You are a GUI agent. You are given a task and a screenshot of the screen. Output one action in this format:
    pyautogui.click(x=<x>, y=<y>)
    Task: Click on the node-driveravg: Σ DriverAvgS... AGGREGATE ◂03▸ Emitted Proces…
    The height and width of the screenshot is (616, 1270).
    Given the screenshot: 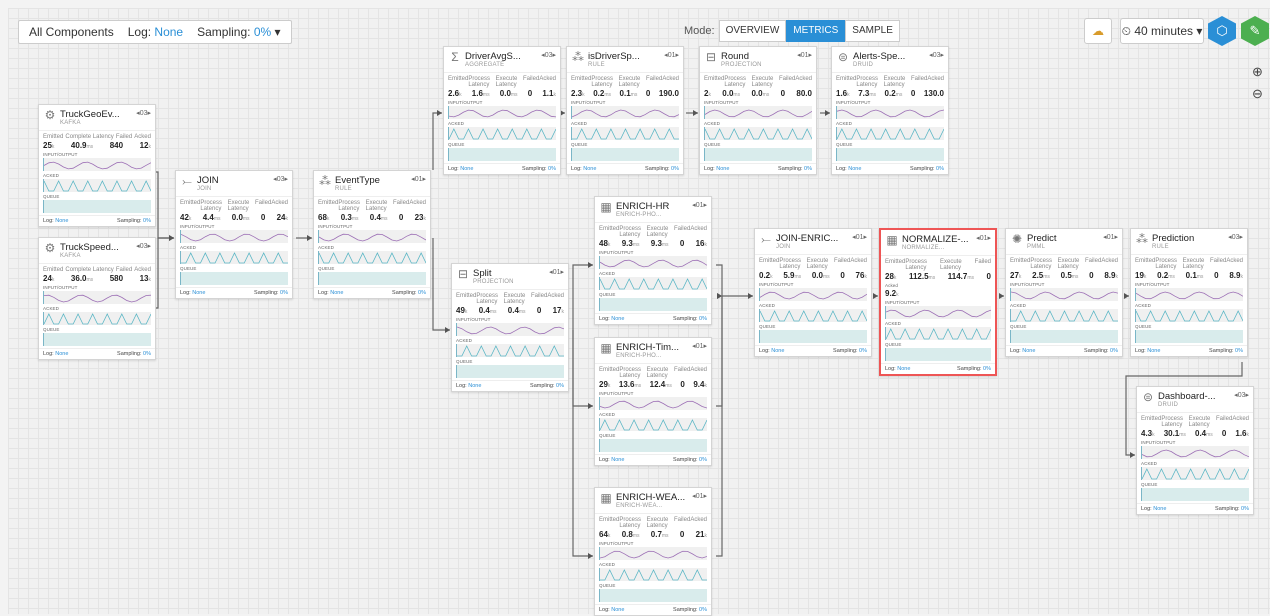 What is the action you would take?
    pyautogui.click(x=502, y=110)
    